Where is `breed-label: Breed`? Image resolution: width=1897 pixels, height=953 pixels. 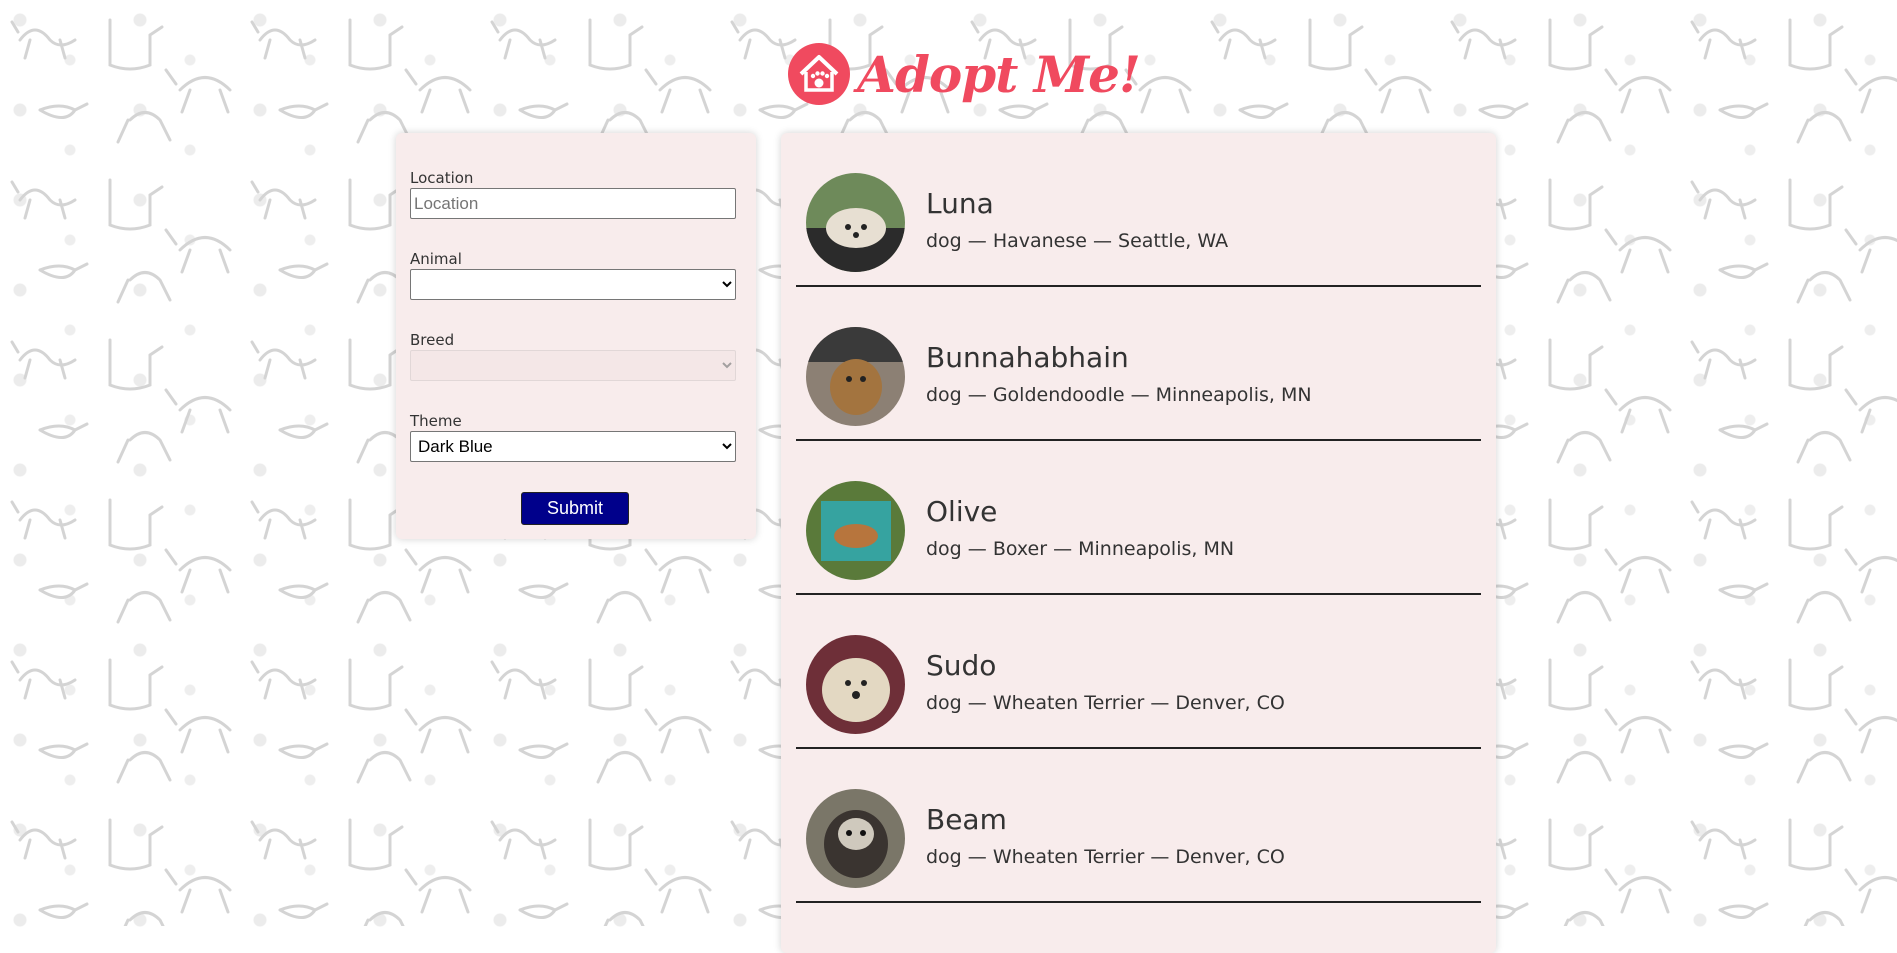 breed-label: Breed is located at coordinates (432, 340).